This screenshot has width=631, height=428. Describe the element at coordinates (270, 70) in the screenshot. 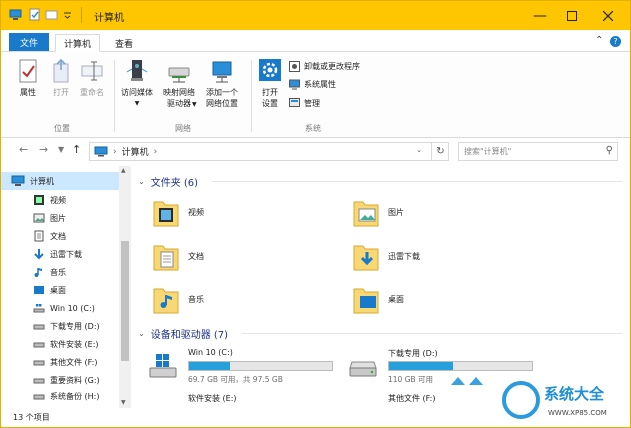

I see `settings-gear-icon` at that location.